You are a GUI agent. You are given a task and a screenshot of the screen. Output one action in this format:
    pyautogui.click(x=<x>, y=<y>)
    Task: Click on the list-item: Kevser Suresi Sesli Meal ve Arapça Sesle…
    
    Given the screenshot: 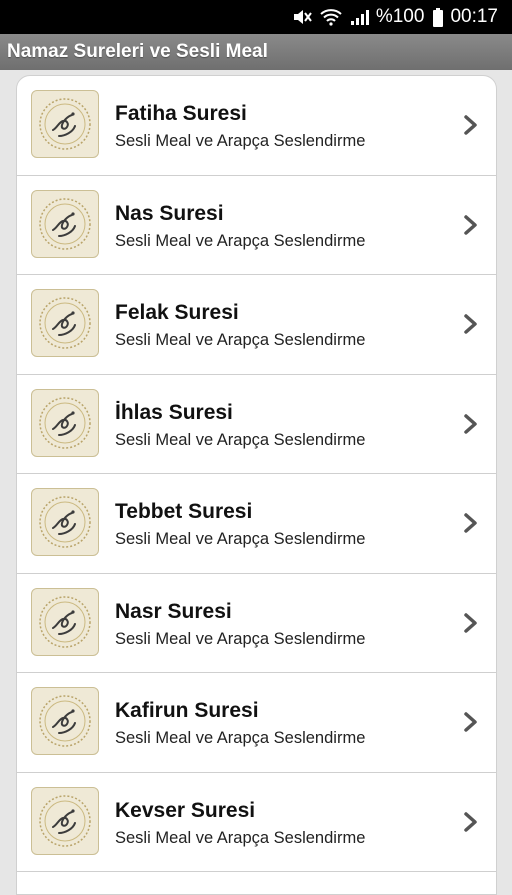 What is the action you would take?
    pyautogui.click(x=256, y=822)
    